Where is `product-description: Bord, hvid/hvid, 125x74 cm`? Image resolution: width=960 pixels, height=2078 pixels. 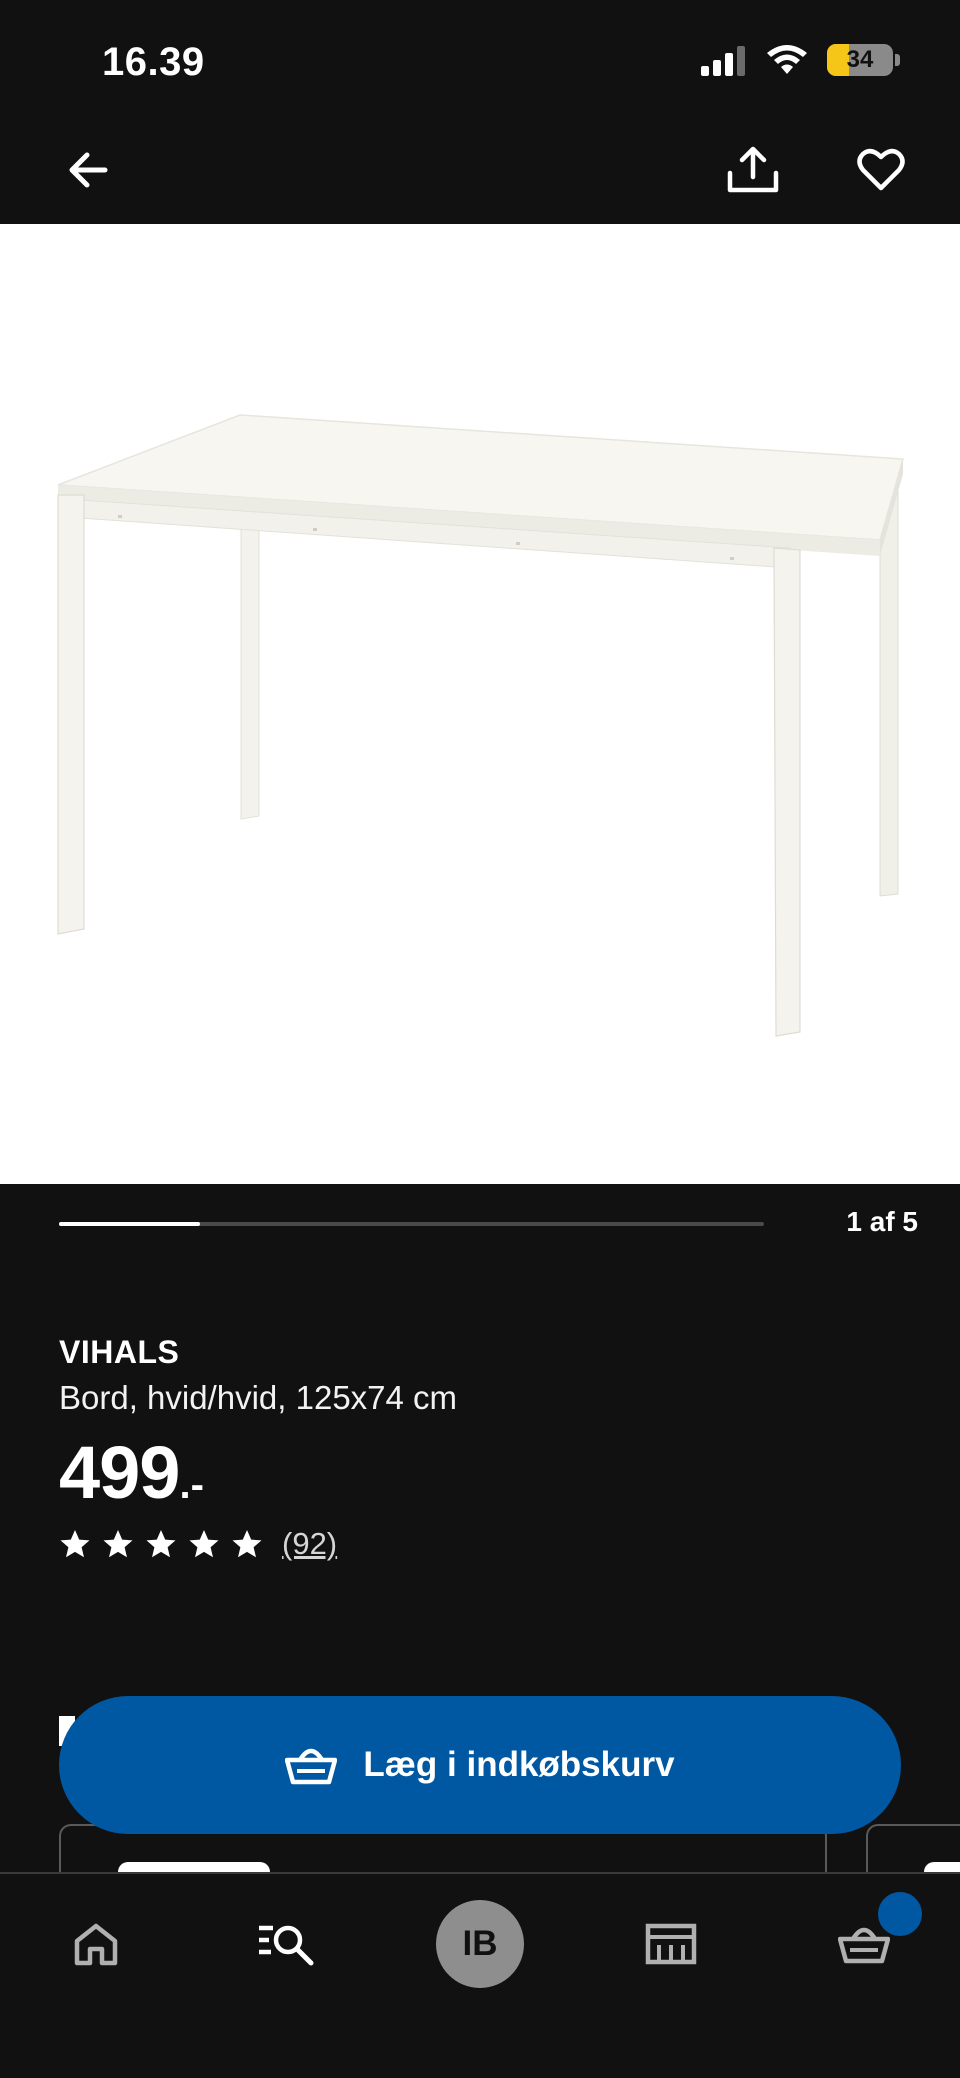 product-description: Bord, hvid/hvid, 125x74 cm is located at coordinates (258, 1397).